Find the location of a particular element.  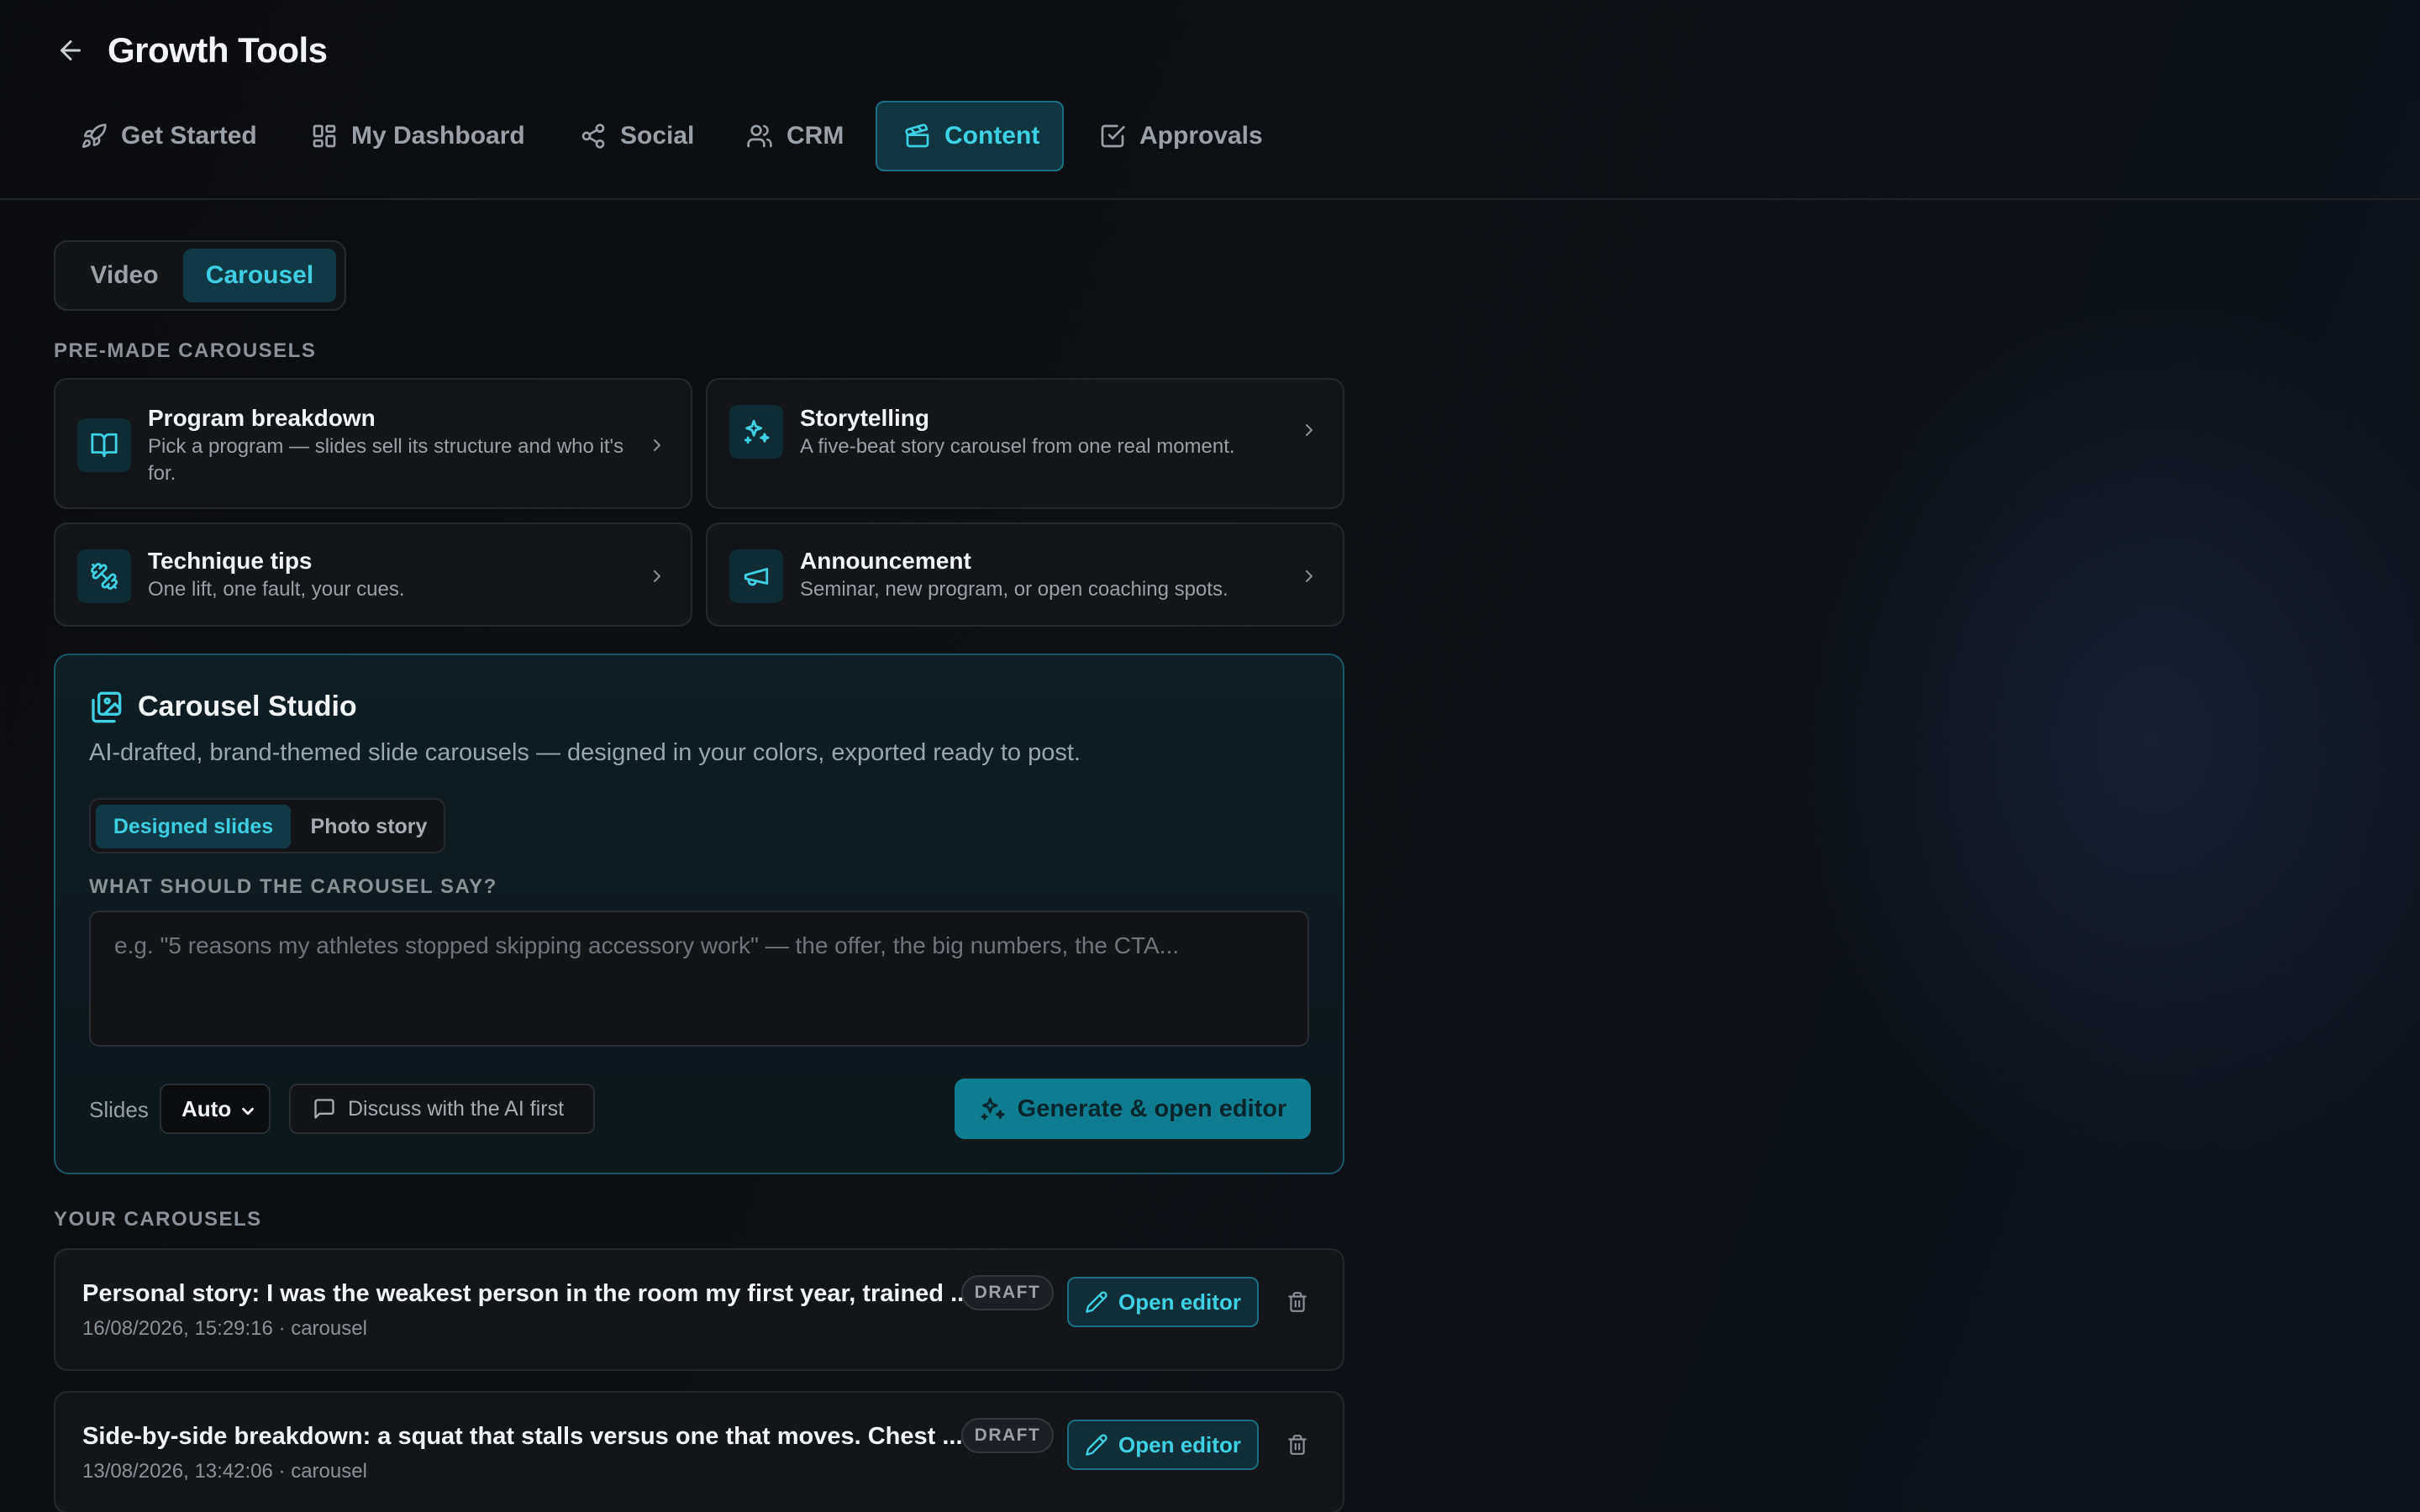

chevron-down-icon is located at coordinates (248, 1111).